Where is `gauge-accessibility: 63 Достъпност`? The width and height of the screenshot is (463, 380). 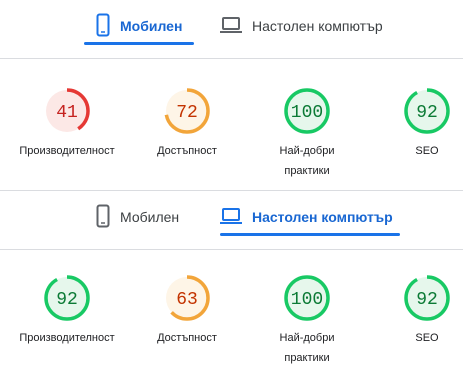 gauge-accessibility: 63 Достъпност is located at coordinates (187, 311).